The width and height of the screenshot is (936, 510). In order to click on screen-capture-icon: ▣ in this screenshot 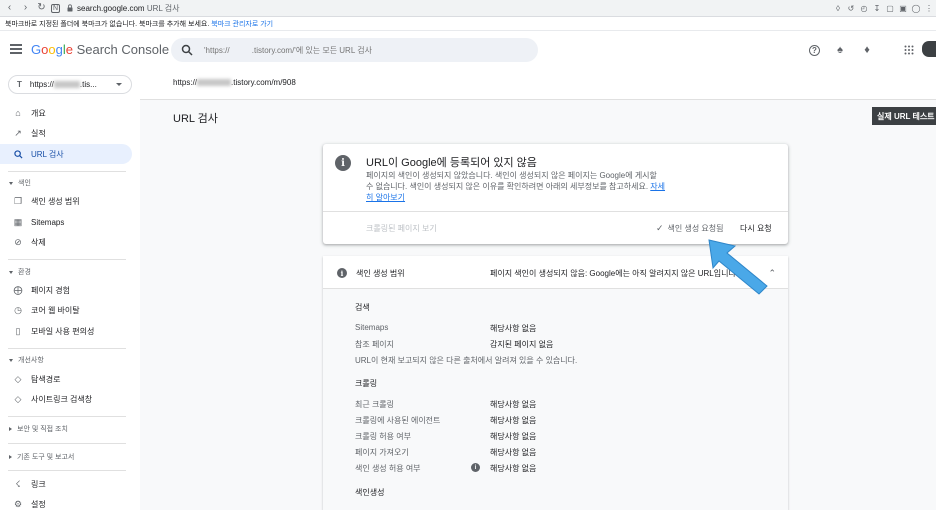, I will do `click(903, 8)`.